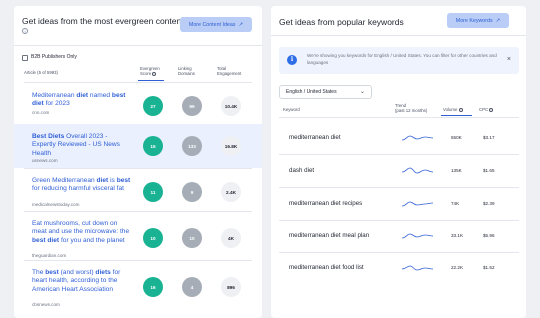 The image size is (540, 318). Describe the element at coordinates (41, 72) in the screenshot. I see `col-article-header: Article (5 of 5993)` at that location.